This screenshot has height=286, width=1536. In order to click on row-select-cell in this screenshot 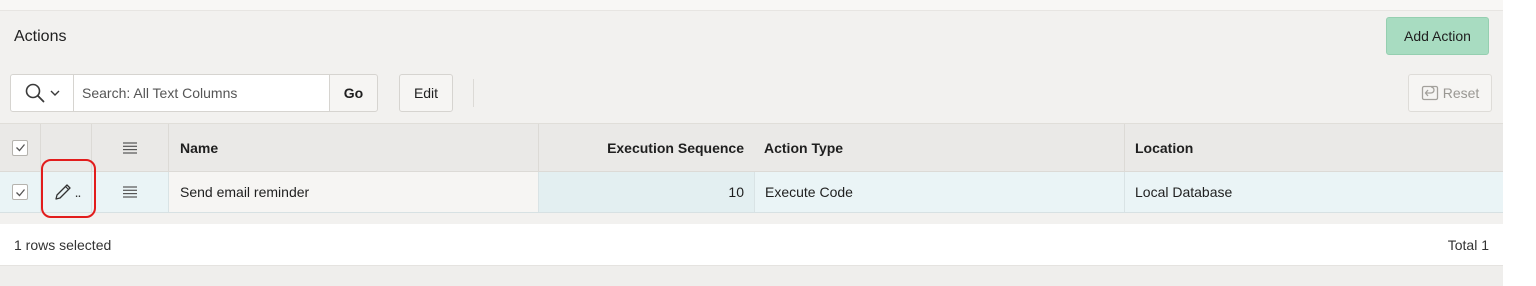, I will do `click(20, 192)`.